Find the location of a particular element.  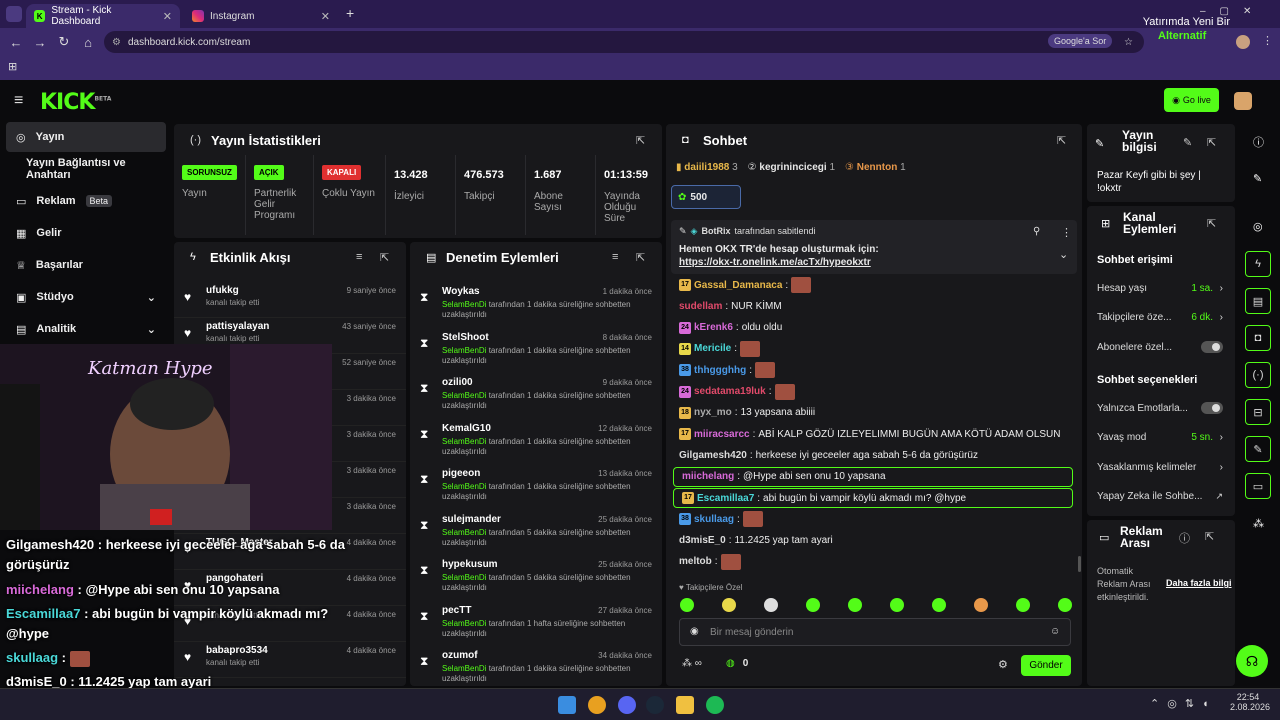

channel-setting-row: Takipçilere öze... 6 dk. › is located at coordinates (1162, 318).